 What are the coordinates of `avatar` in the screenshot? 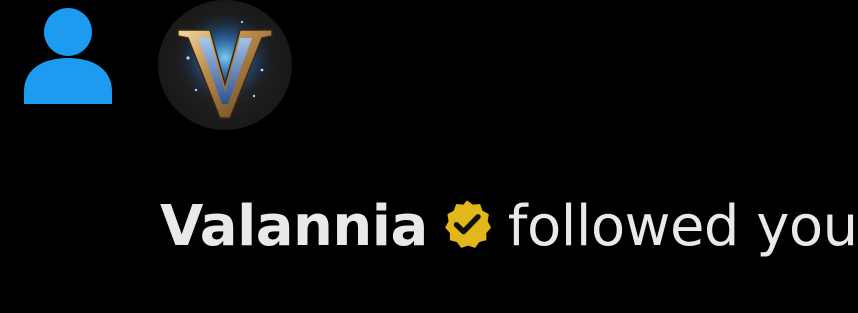 It's located at (225, 65).